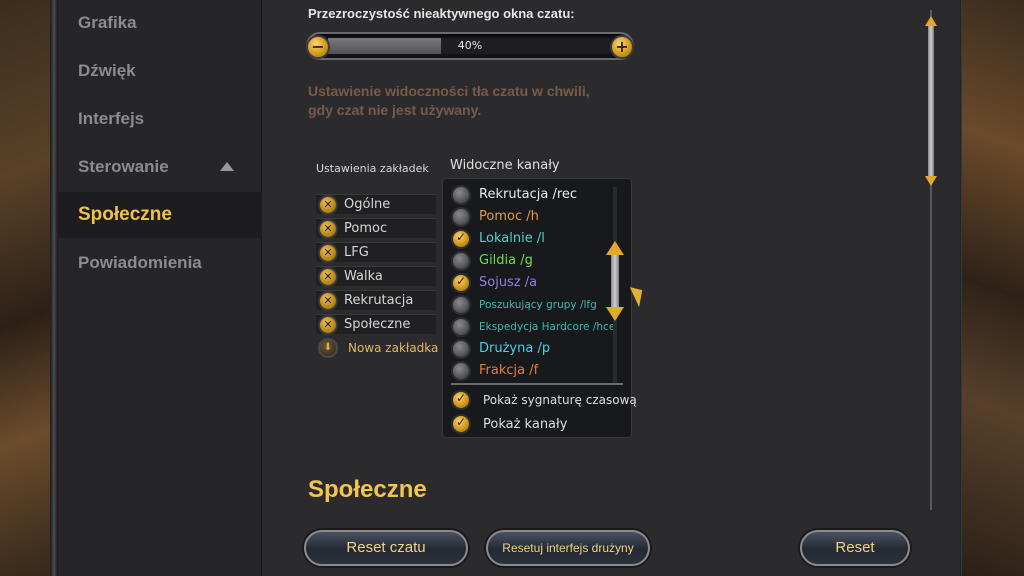 This screenshot has width=1024, height=576. I want to click on sidebar-item-spoleczne: Społeczne, so click(160, 215).